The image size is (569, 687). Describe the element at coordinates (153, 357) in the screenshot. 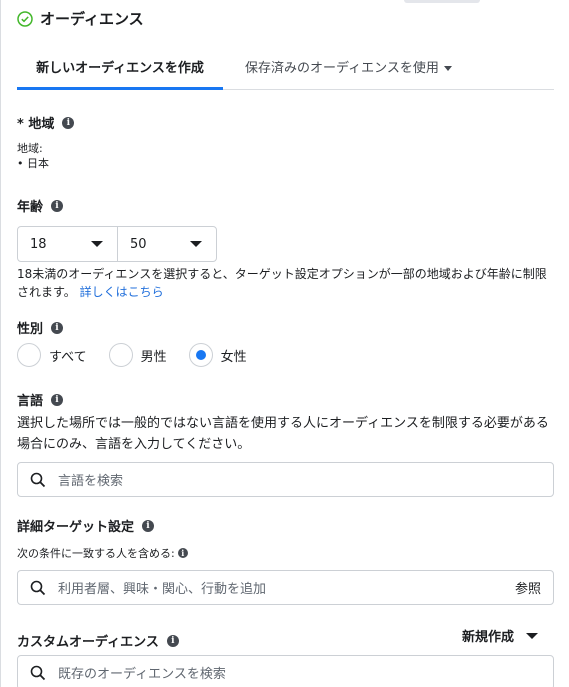

I see `gender-label-male: 男性` at that location.